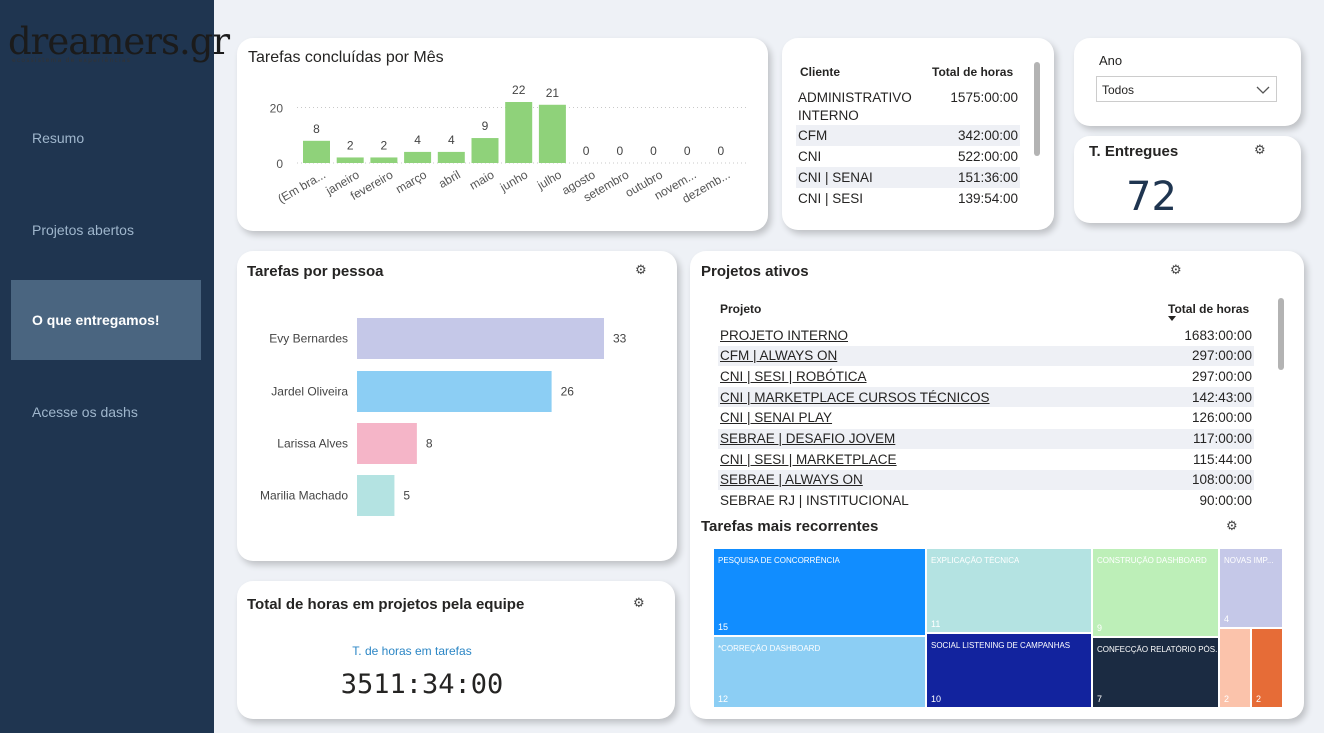  What do you see at coordinates (820, 72) in the screenshot?
I see `col-header-cliente: Cliente` at bounding box center [820, 72].